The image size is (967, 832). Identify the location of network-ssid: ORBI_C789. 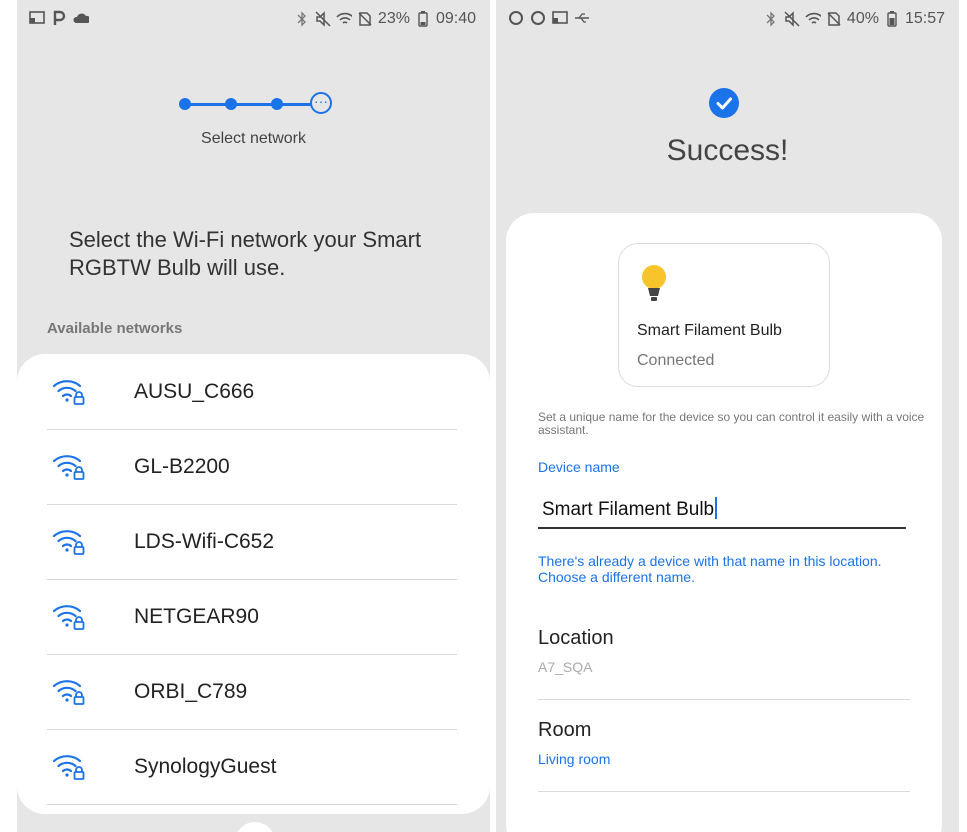
(191, 691).